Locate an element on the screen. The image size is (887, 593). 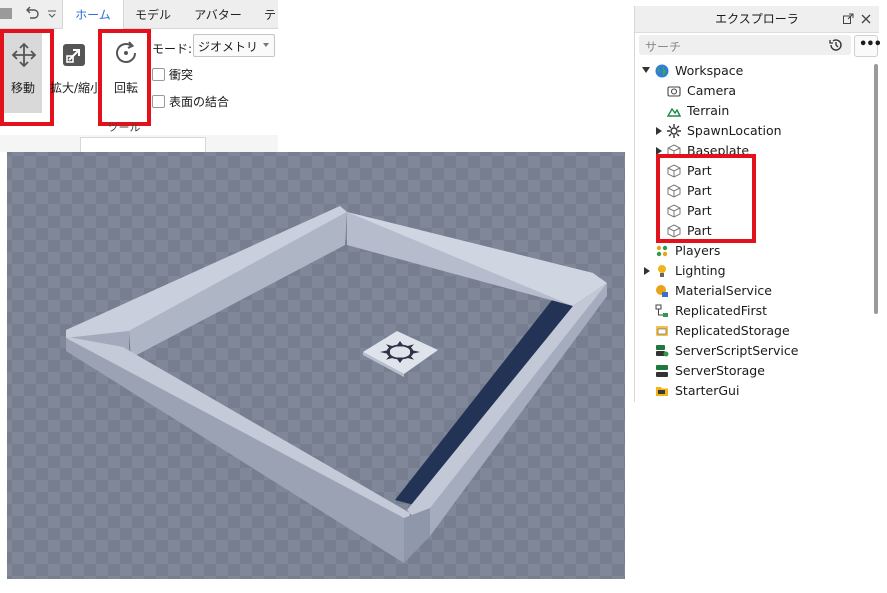
viewport-tab-strip is located at coordinates (139, 144).